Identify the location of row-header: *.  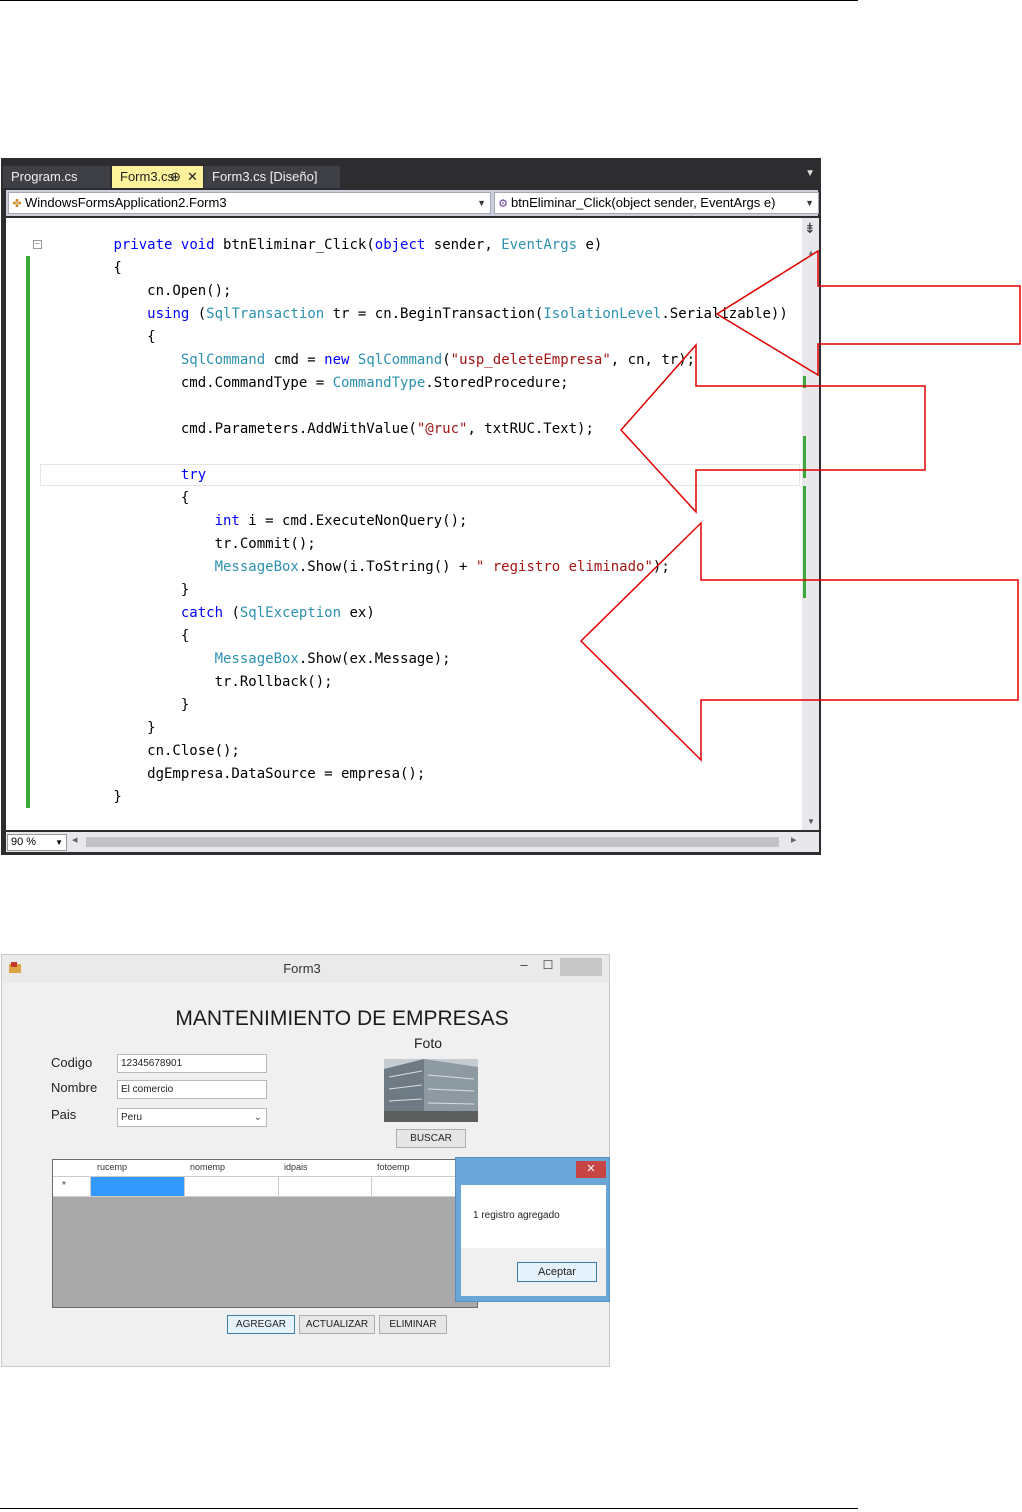
(72, 1186).